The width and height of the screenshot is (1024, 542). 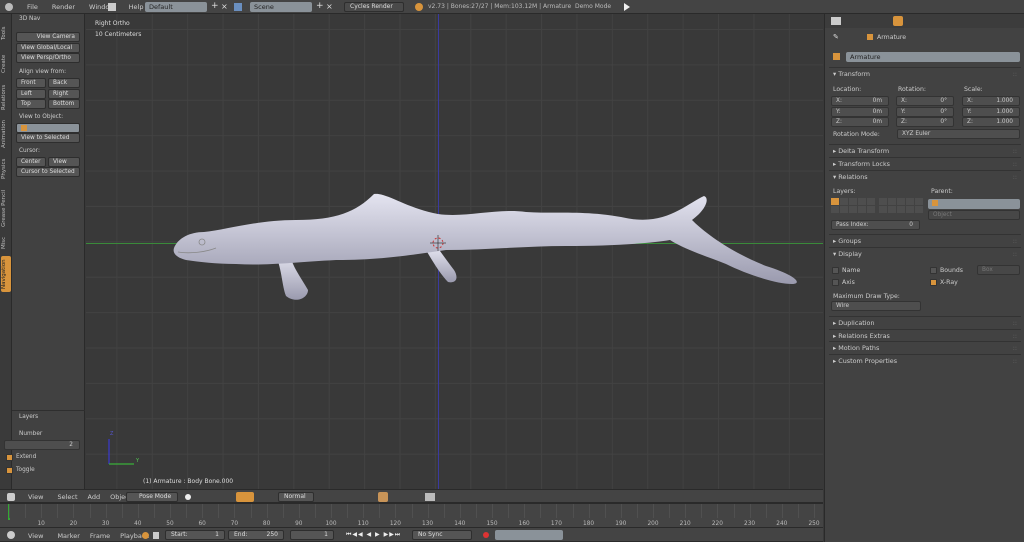 What do you see at coordinates (48, 128) in the screenshot?
I see `view-to-object-field` at bounding box center [48, 128].